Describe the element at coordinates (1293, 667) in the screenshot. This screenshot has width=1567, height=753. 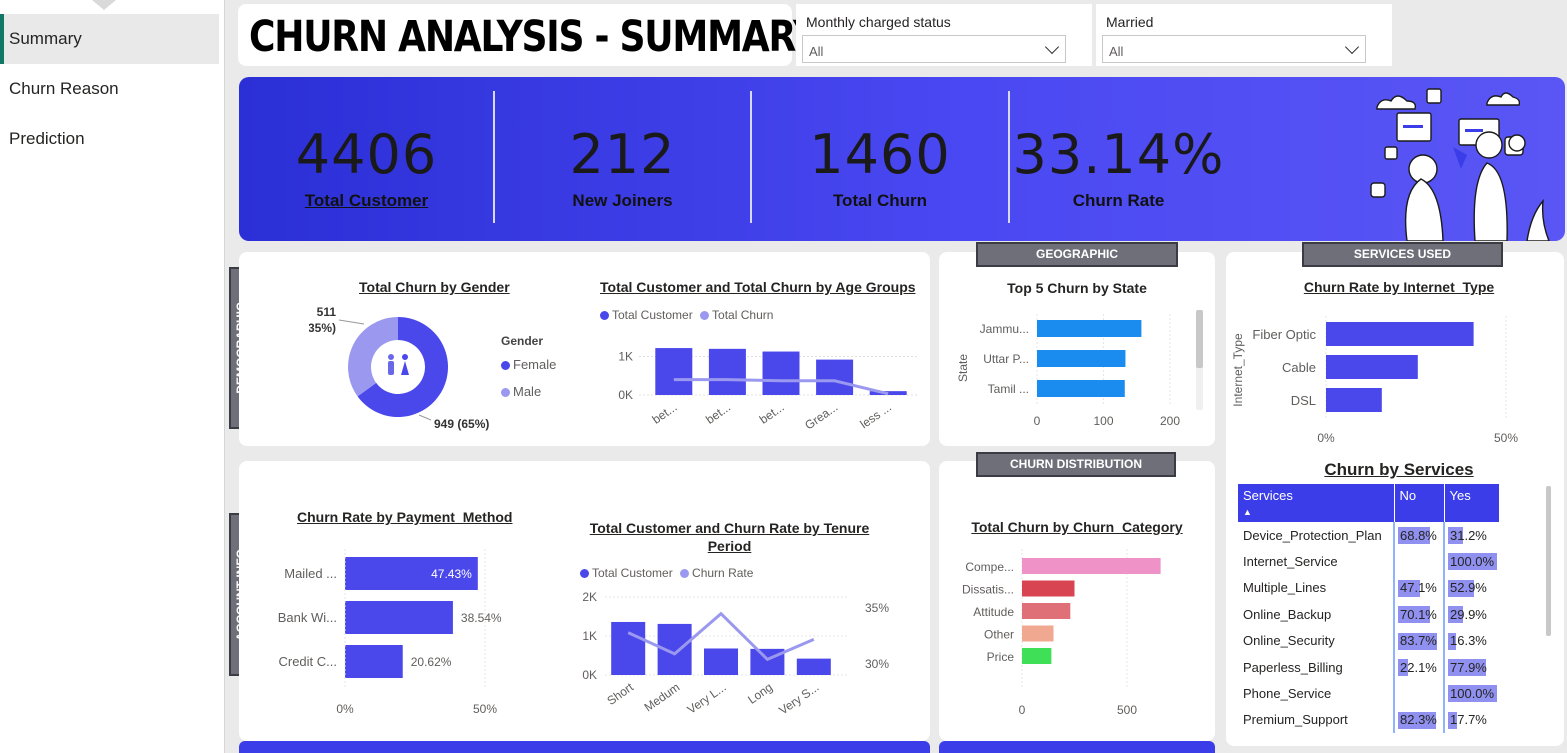
I see `service-name: Paperless_Billing` at that location.